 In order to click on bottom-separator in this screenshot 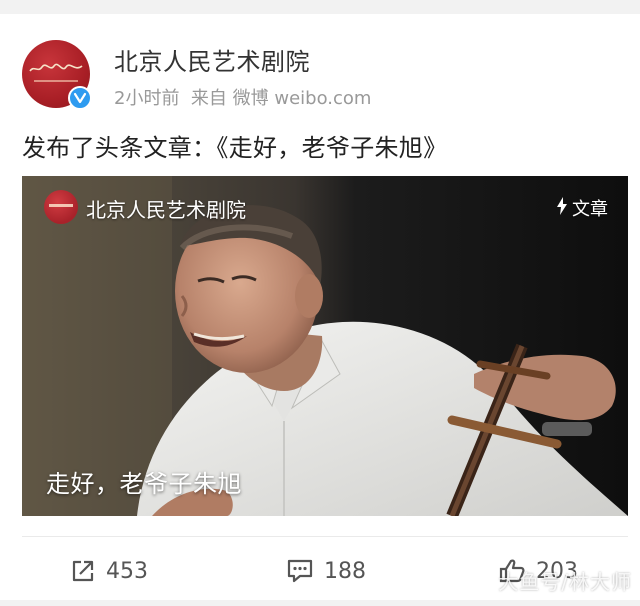, I will do `click(320, 603)`.